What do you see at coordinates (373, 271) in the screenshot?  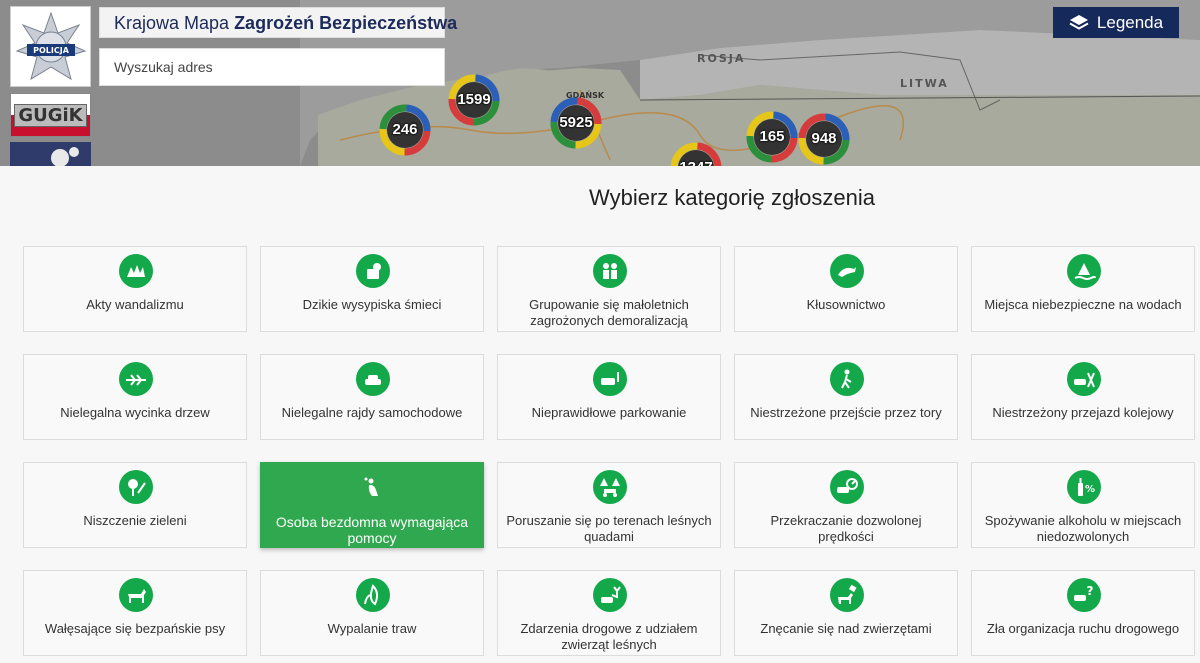 I see `garbage-icon` at bounding box center [373, 271].